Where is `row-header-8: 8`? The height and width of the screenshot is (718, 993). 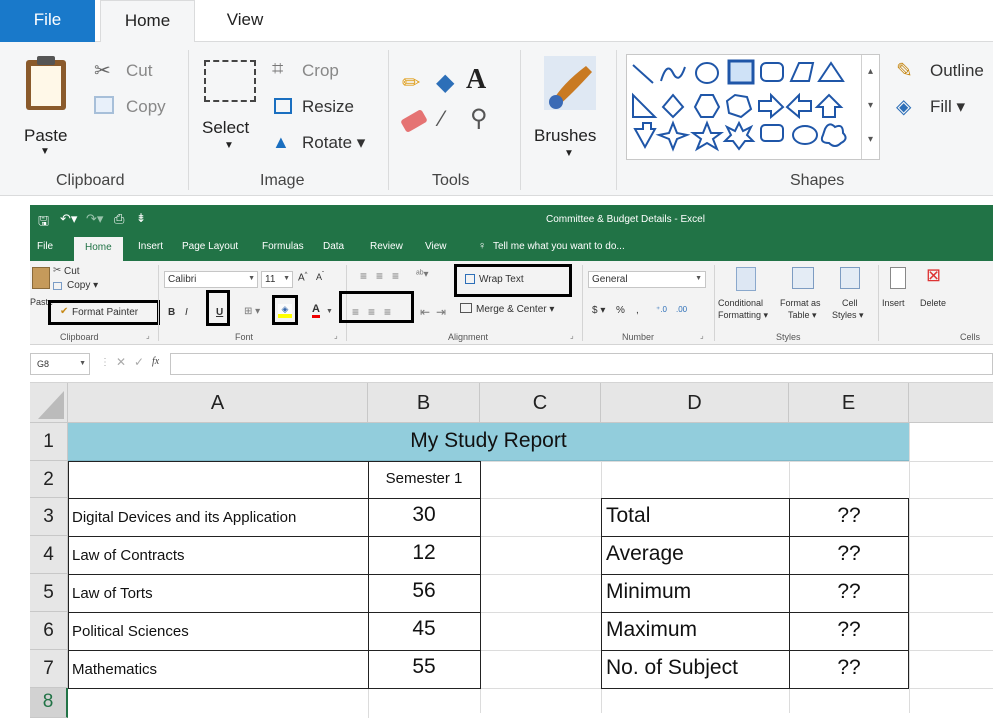 row-header-8: 8 is located at coordinates (49, 703).